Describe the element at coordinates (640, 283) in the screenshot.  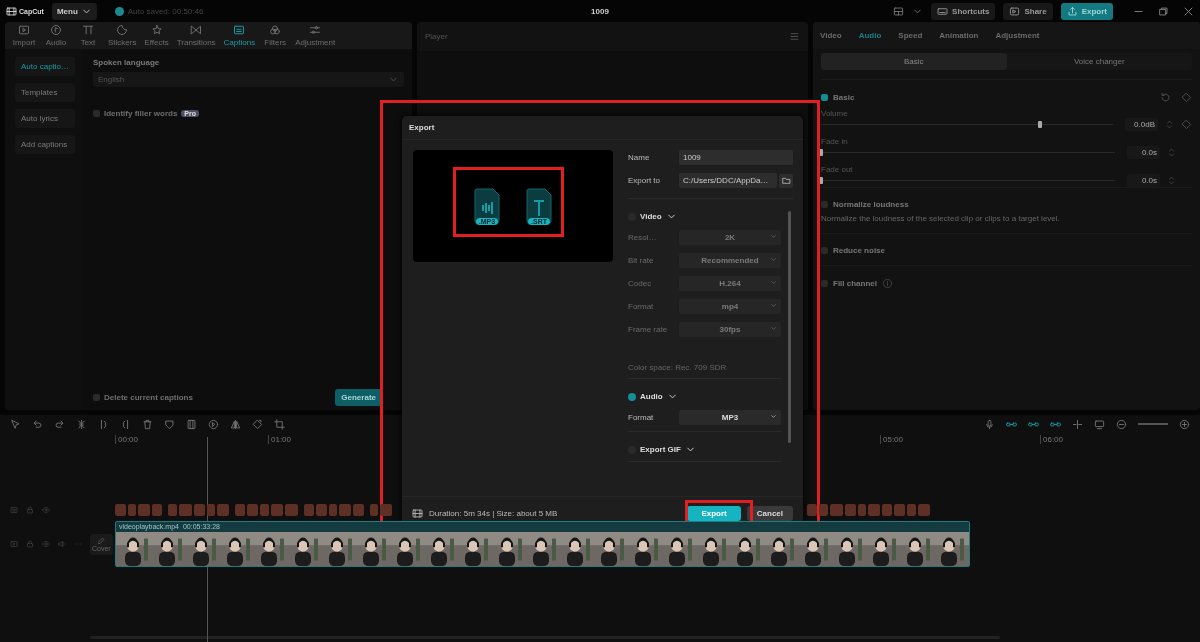
I see `field-label: Codec` at that location.